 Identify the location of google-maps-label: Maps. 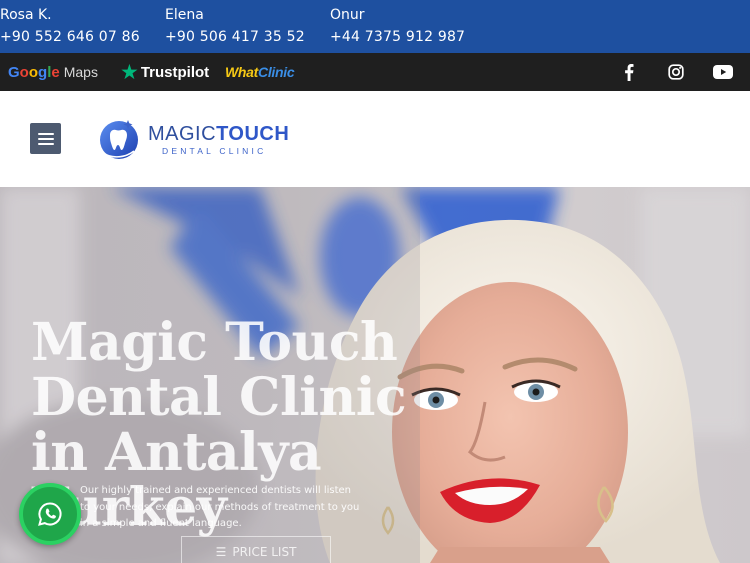
(80, 72).